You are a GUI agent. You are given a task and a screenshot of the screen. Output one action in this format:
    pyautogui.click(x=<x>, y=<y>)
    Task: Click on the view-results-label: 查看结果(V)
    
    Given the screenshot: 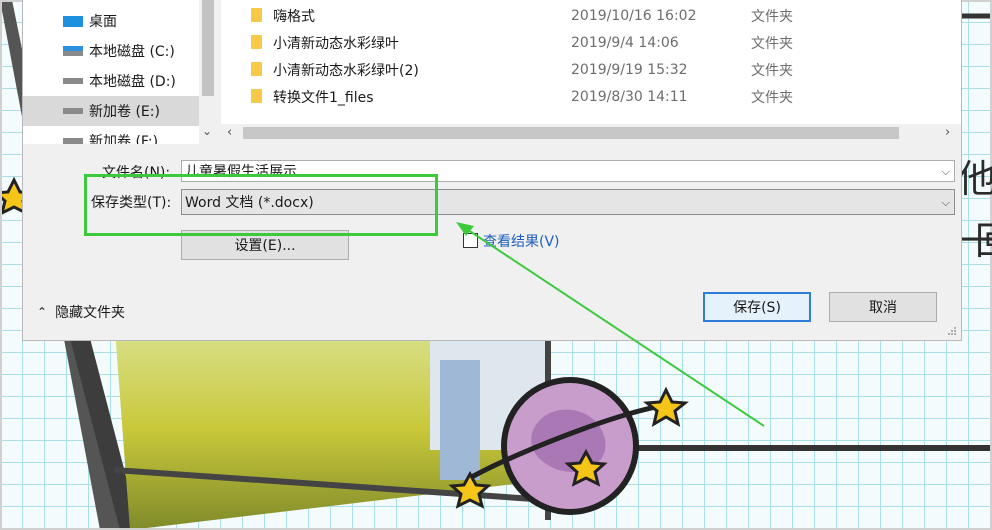 What is the action you would take?
    pyautogui.click(x=521, y=241)
    